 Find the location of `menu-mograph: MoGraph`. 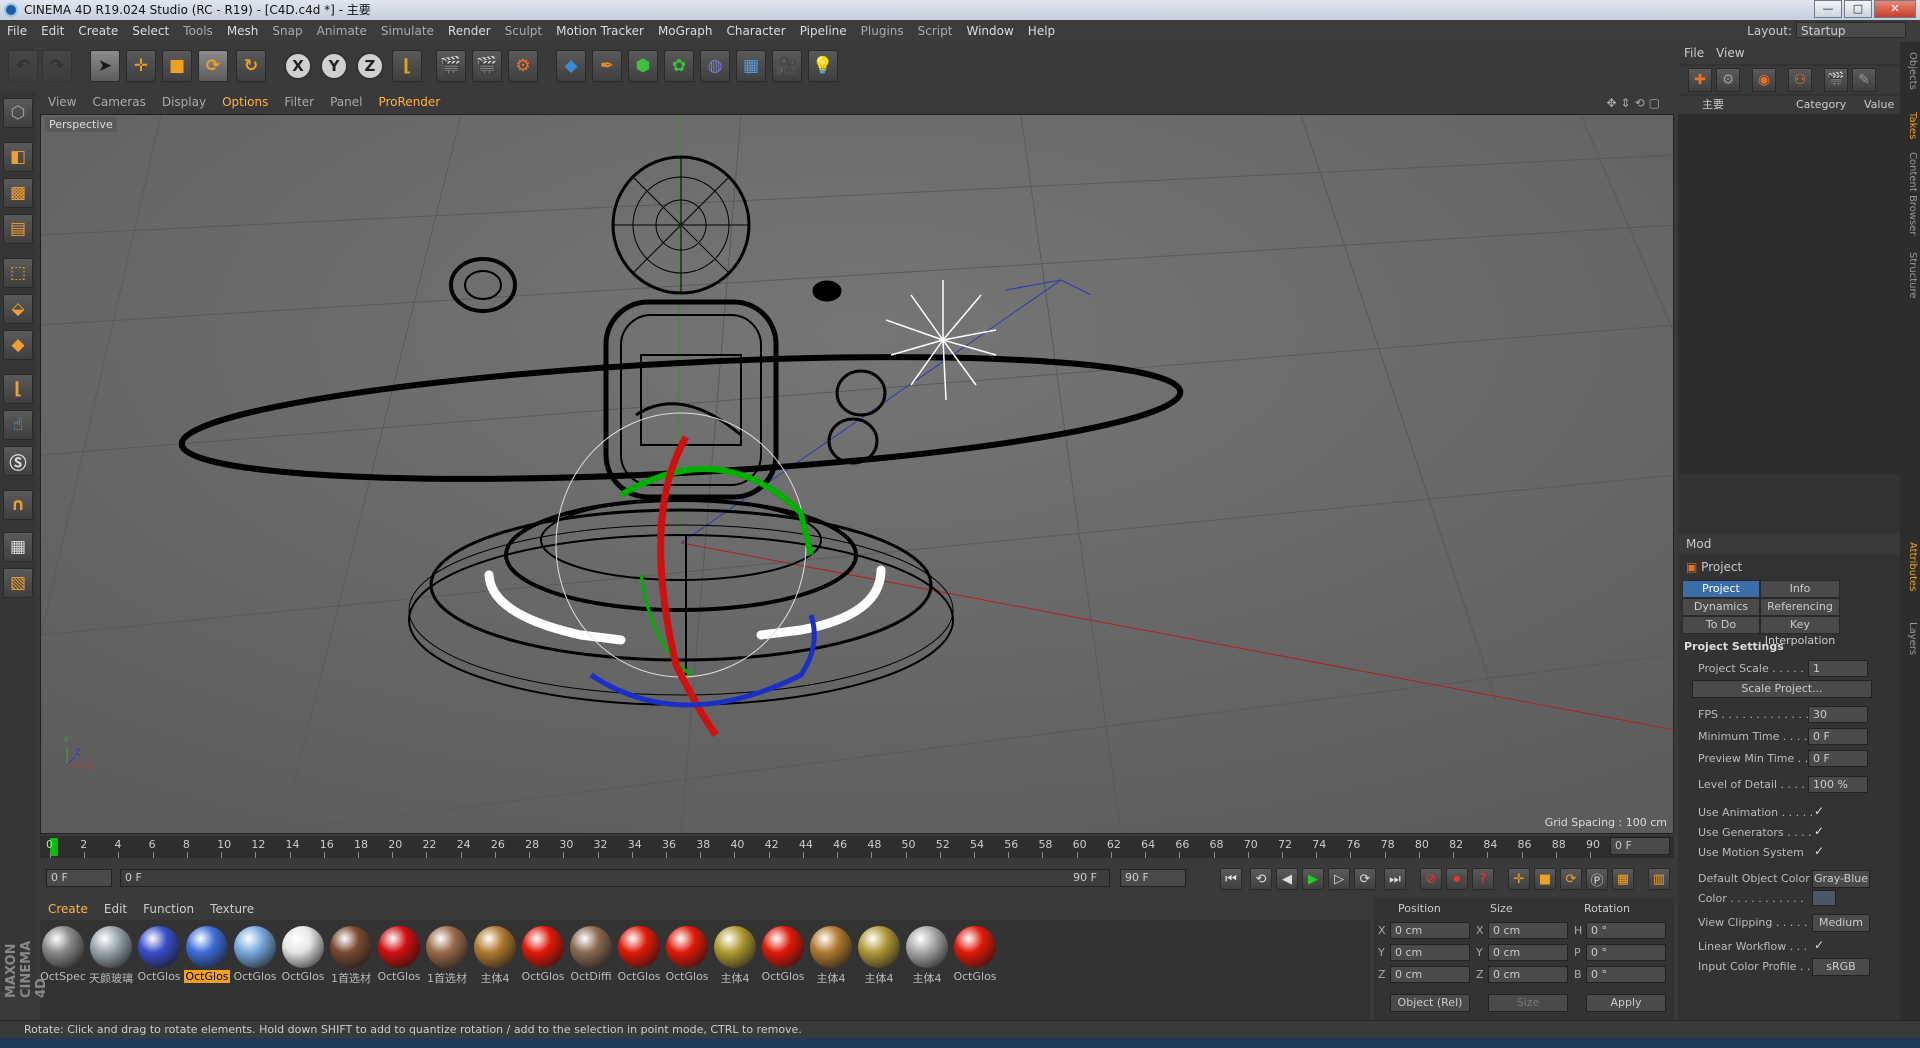

menu-mograph: MoGraph is located at coordinates (685, 31).